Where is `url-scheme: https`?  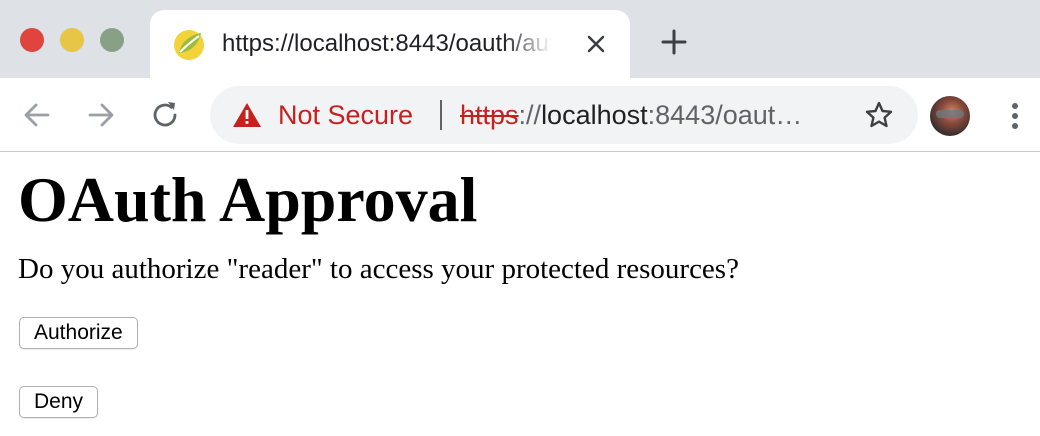
url-scheme: https is located at coordinates (489, 115).